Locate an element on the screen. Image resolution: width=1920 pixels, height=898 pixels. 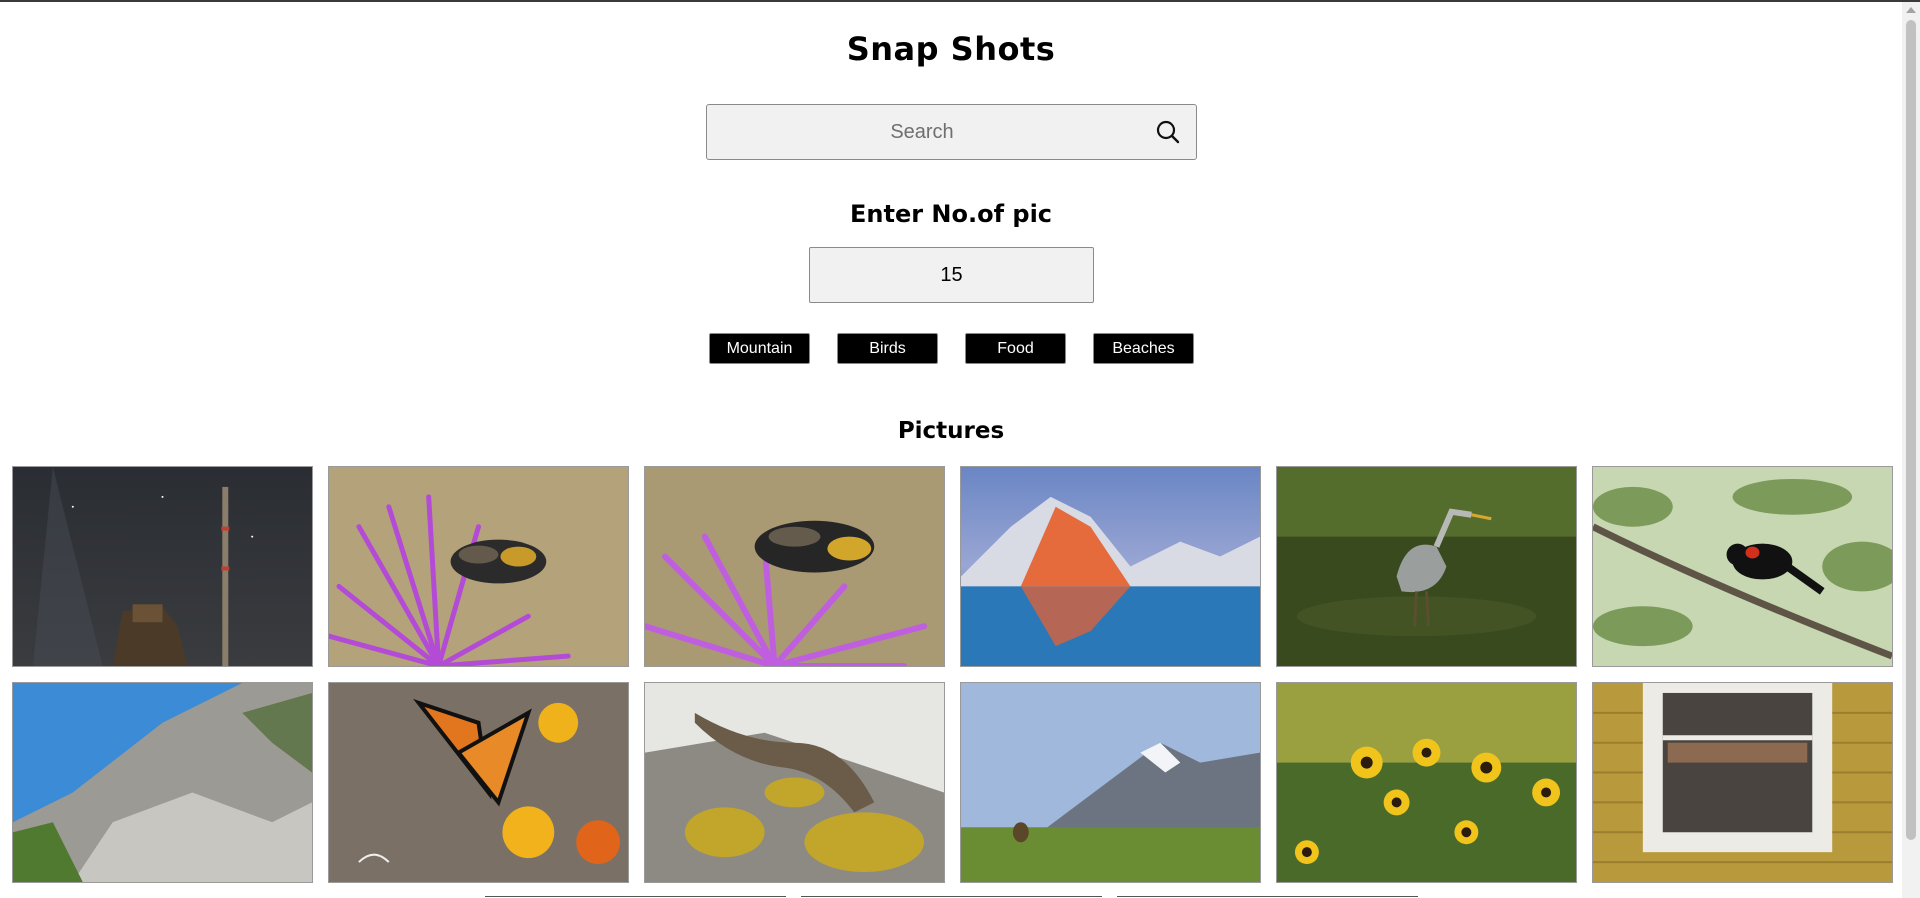
page-title: Snap Shots is located at coordinates (951, 49).